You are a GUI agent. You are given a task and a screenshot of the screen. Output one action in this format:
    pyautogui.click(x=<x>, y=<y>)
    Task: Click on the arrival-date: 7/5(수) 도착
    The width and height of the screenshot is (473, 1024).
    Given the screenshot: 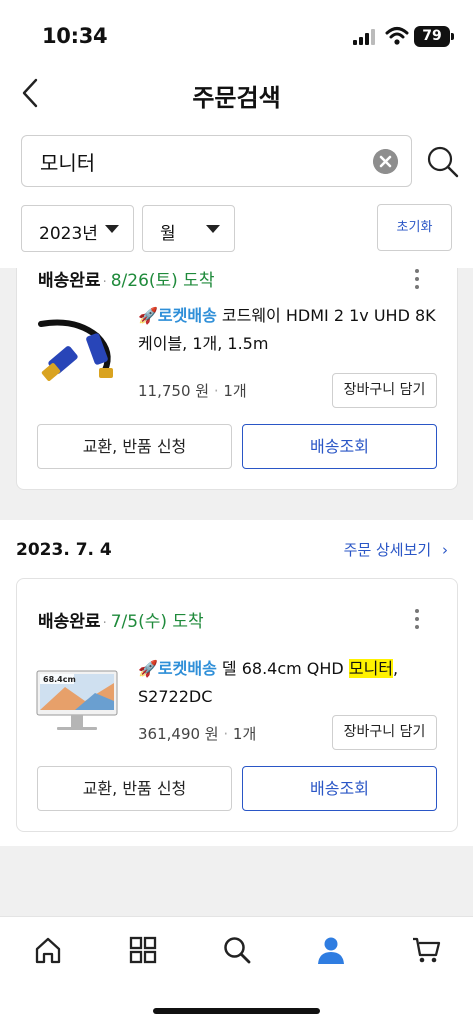 What is the action you would take?
    pyautogui.click(x=157, y=622)
    